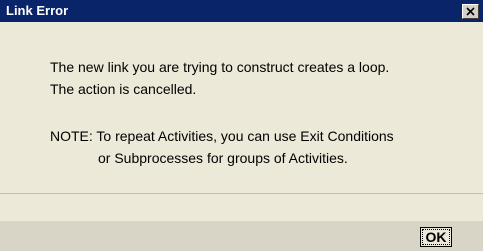  Describe the element at coordinates (37, 10) in the screenshot. I see `dialog-title: Link Error` at that location.